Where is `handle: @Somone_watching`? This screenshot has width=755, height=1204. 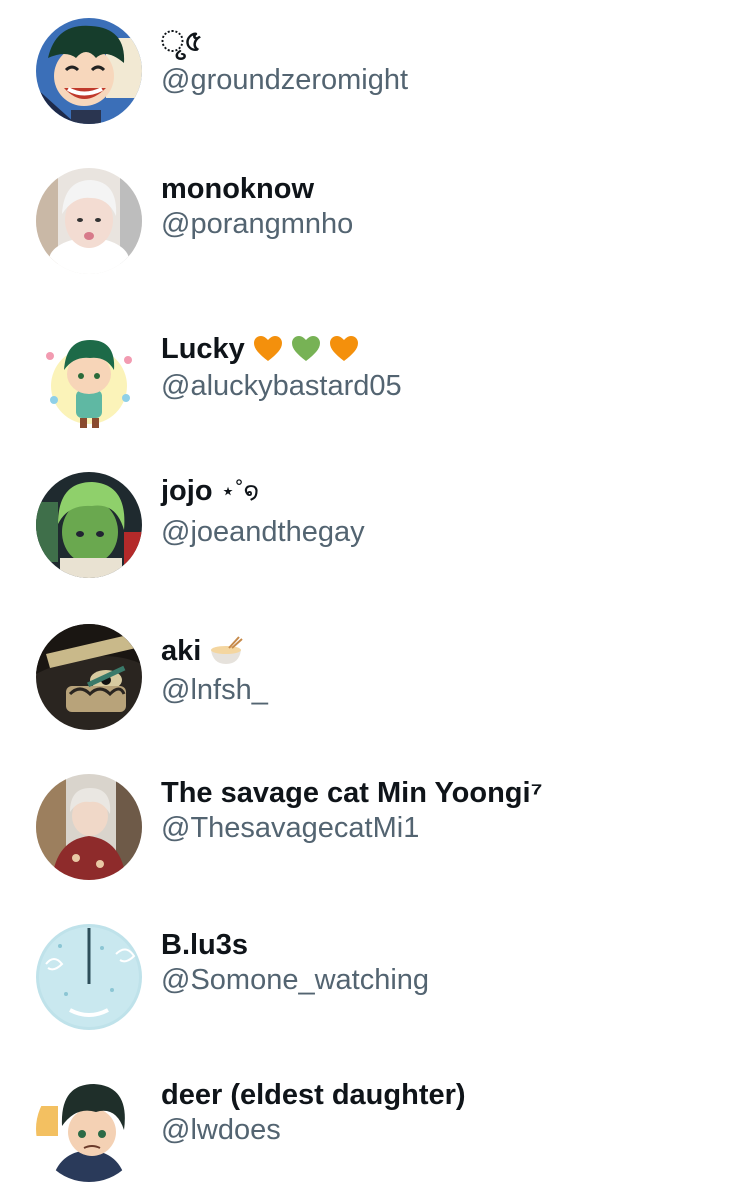
handle: @Somone_watching is located at coordinates (295, 980).